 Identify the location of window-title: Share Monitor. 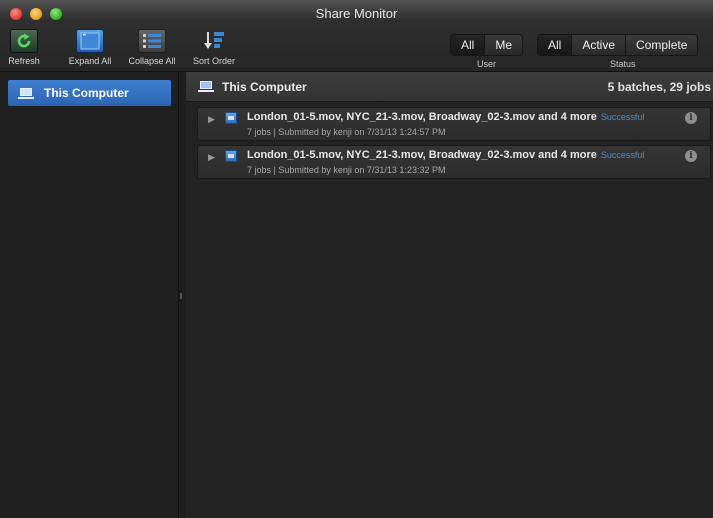
(356, 13).